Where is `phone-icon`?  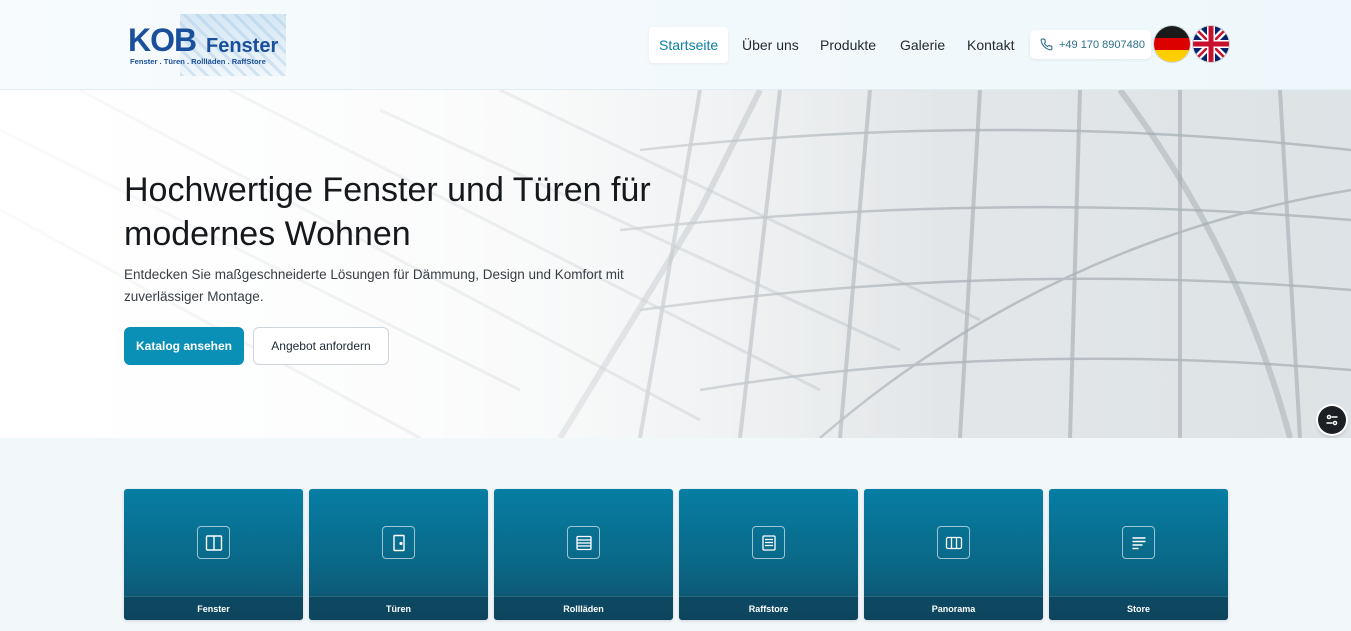
phone-icon is located at coordinates (1046, 44).